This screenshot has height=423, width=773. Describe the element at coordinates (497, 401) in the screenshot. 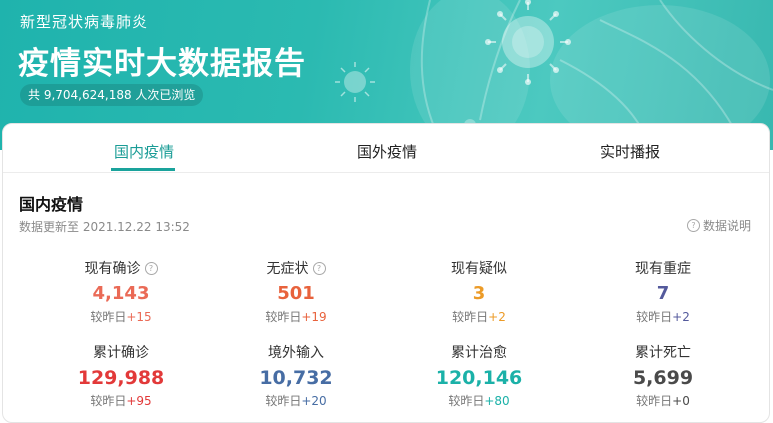

I see `delta-value: +80` at that location.